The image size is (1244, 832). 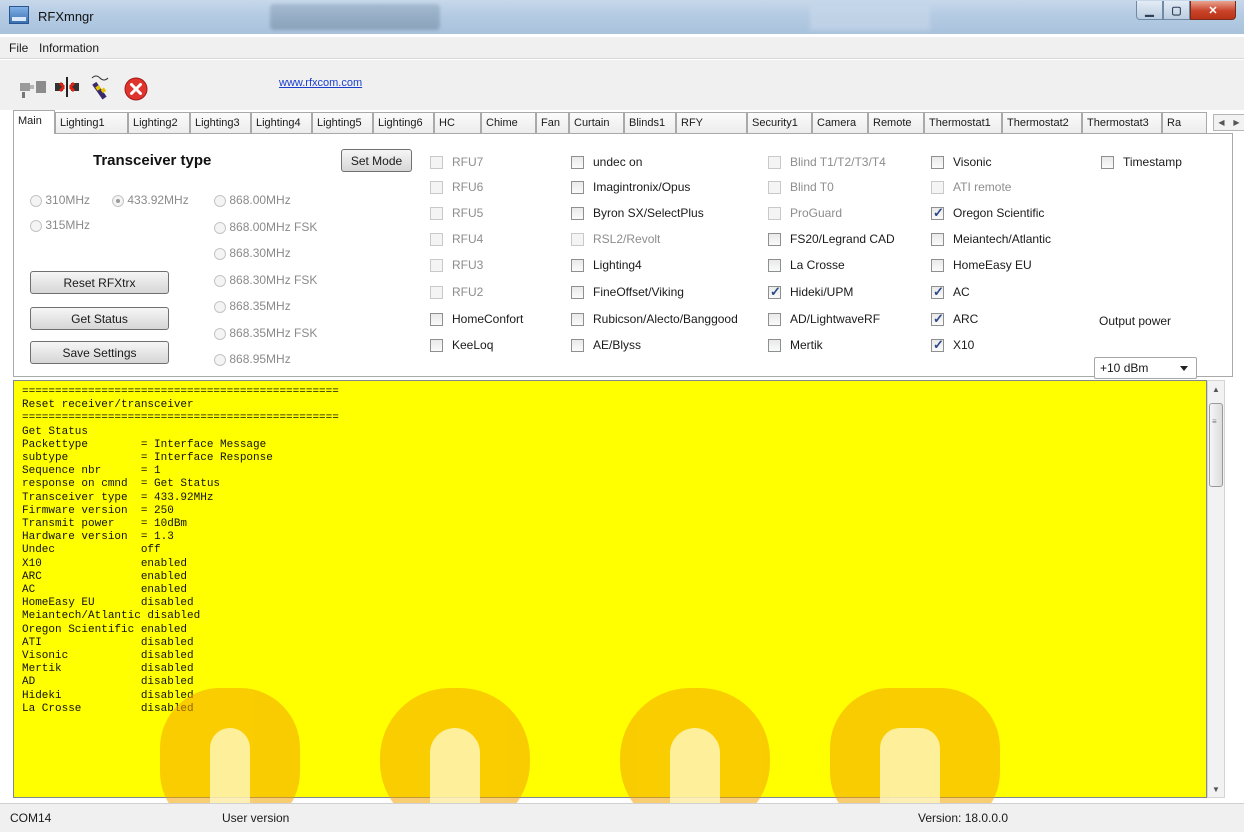 I want to click on tab-fan: Fan, so click(x=552, y=122).